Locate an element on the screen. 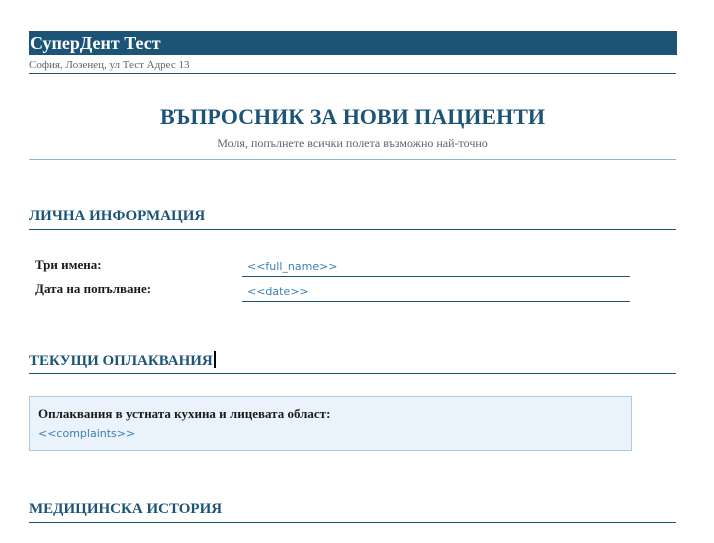 The height and width of the screenshot is (543, 714). section-heading-personal: ЛИЧНА ИНФОРМАЦИЯ is located at coordinates (117, 216).